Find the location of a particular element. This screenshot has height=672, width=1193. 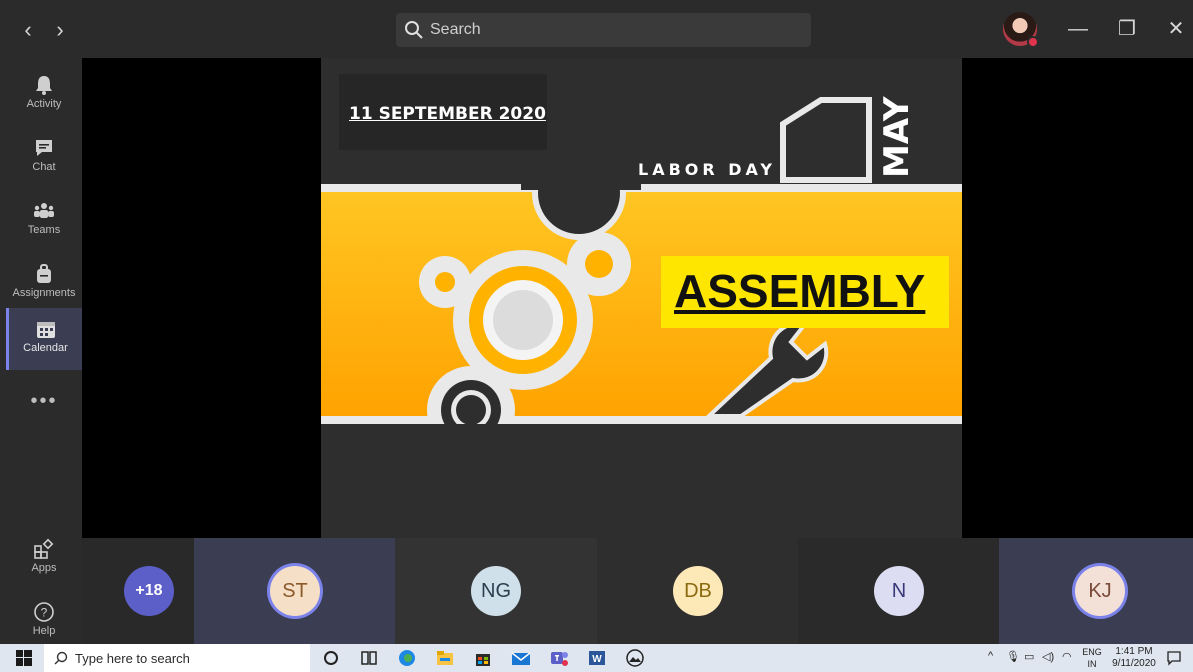

rail-item-calendar: Calendar is located at coordinates (44, 339).